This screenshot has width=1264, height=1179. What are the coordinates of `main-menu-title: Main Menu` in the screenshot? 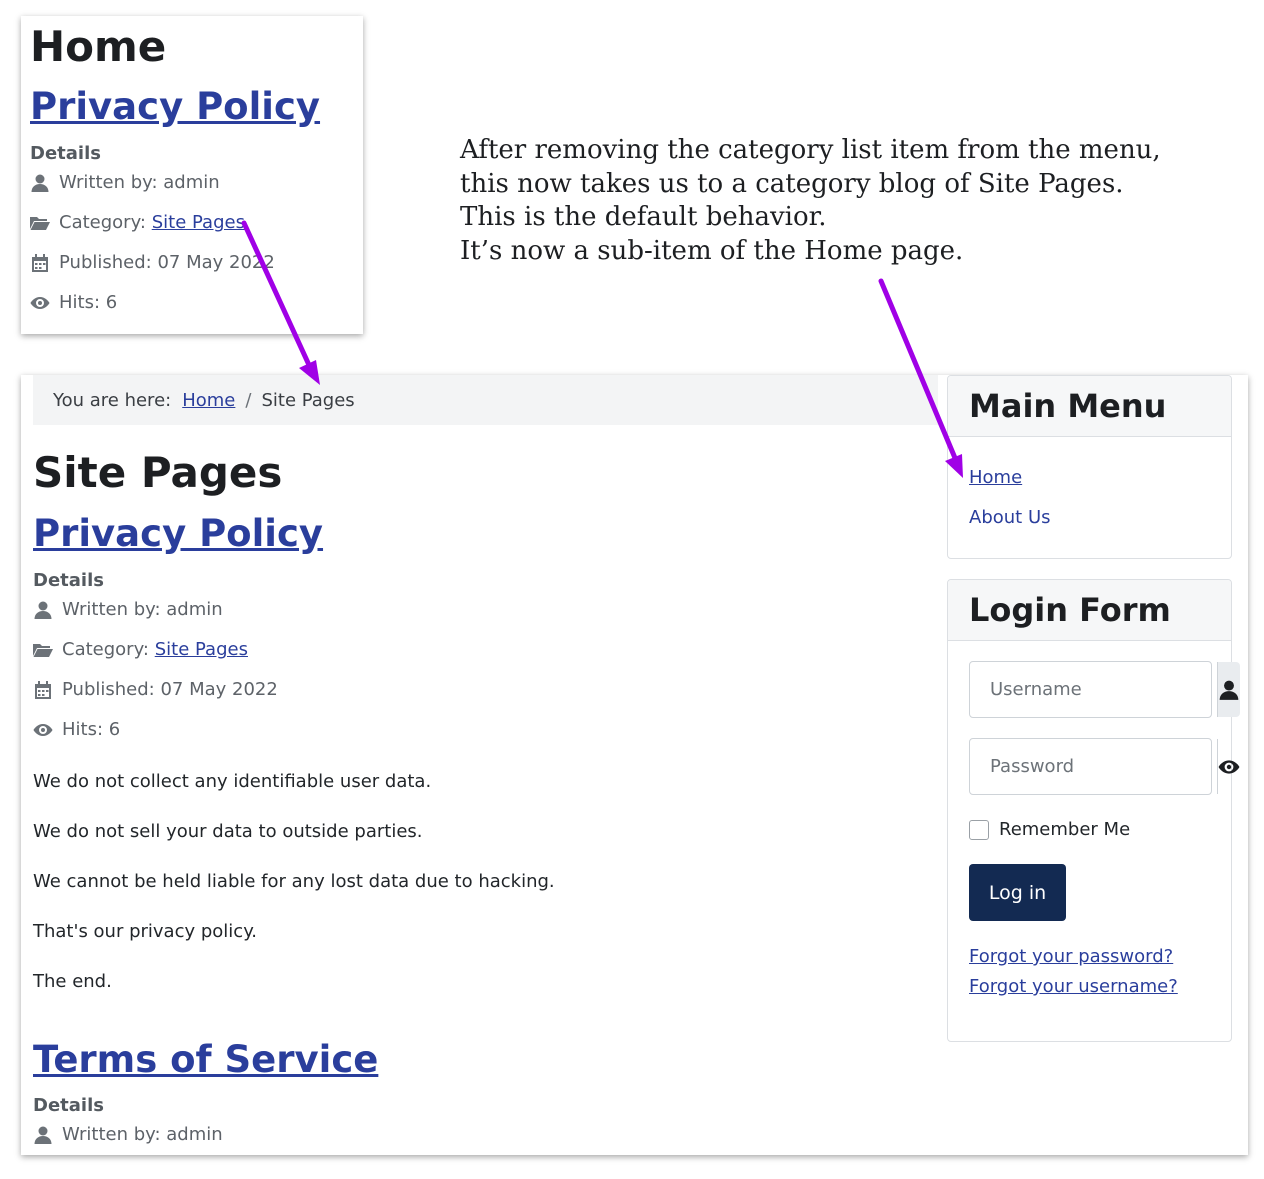 It's located at (1089, 406).